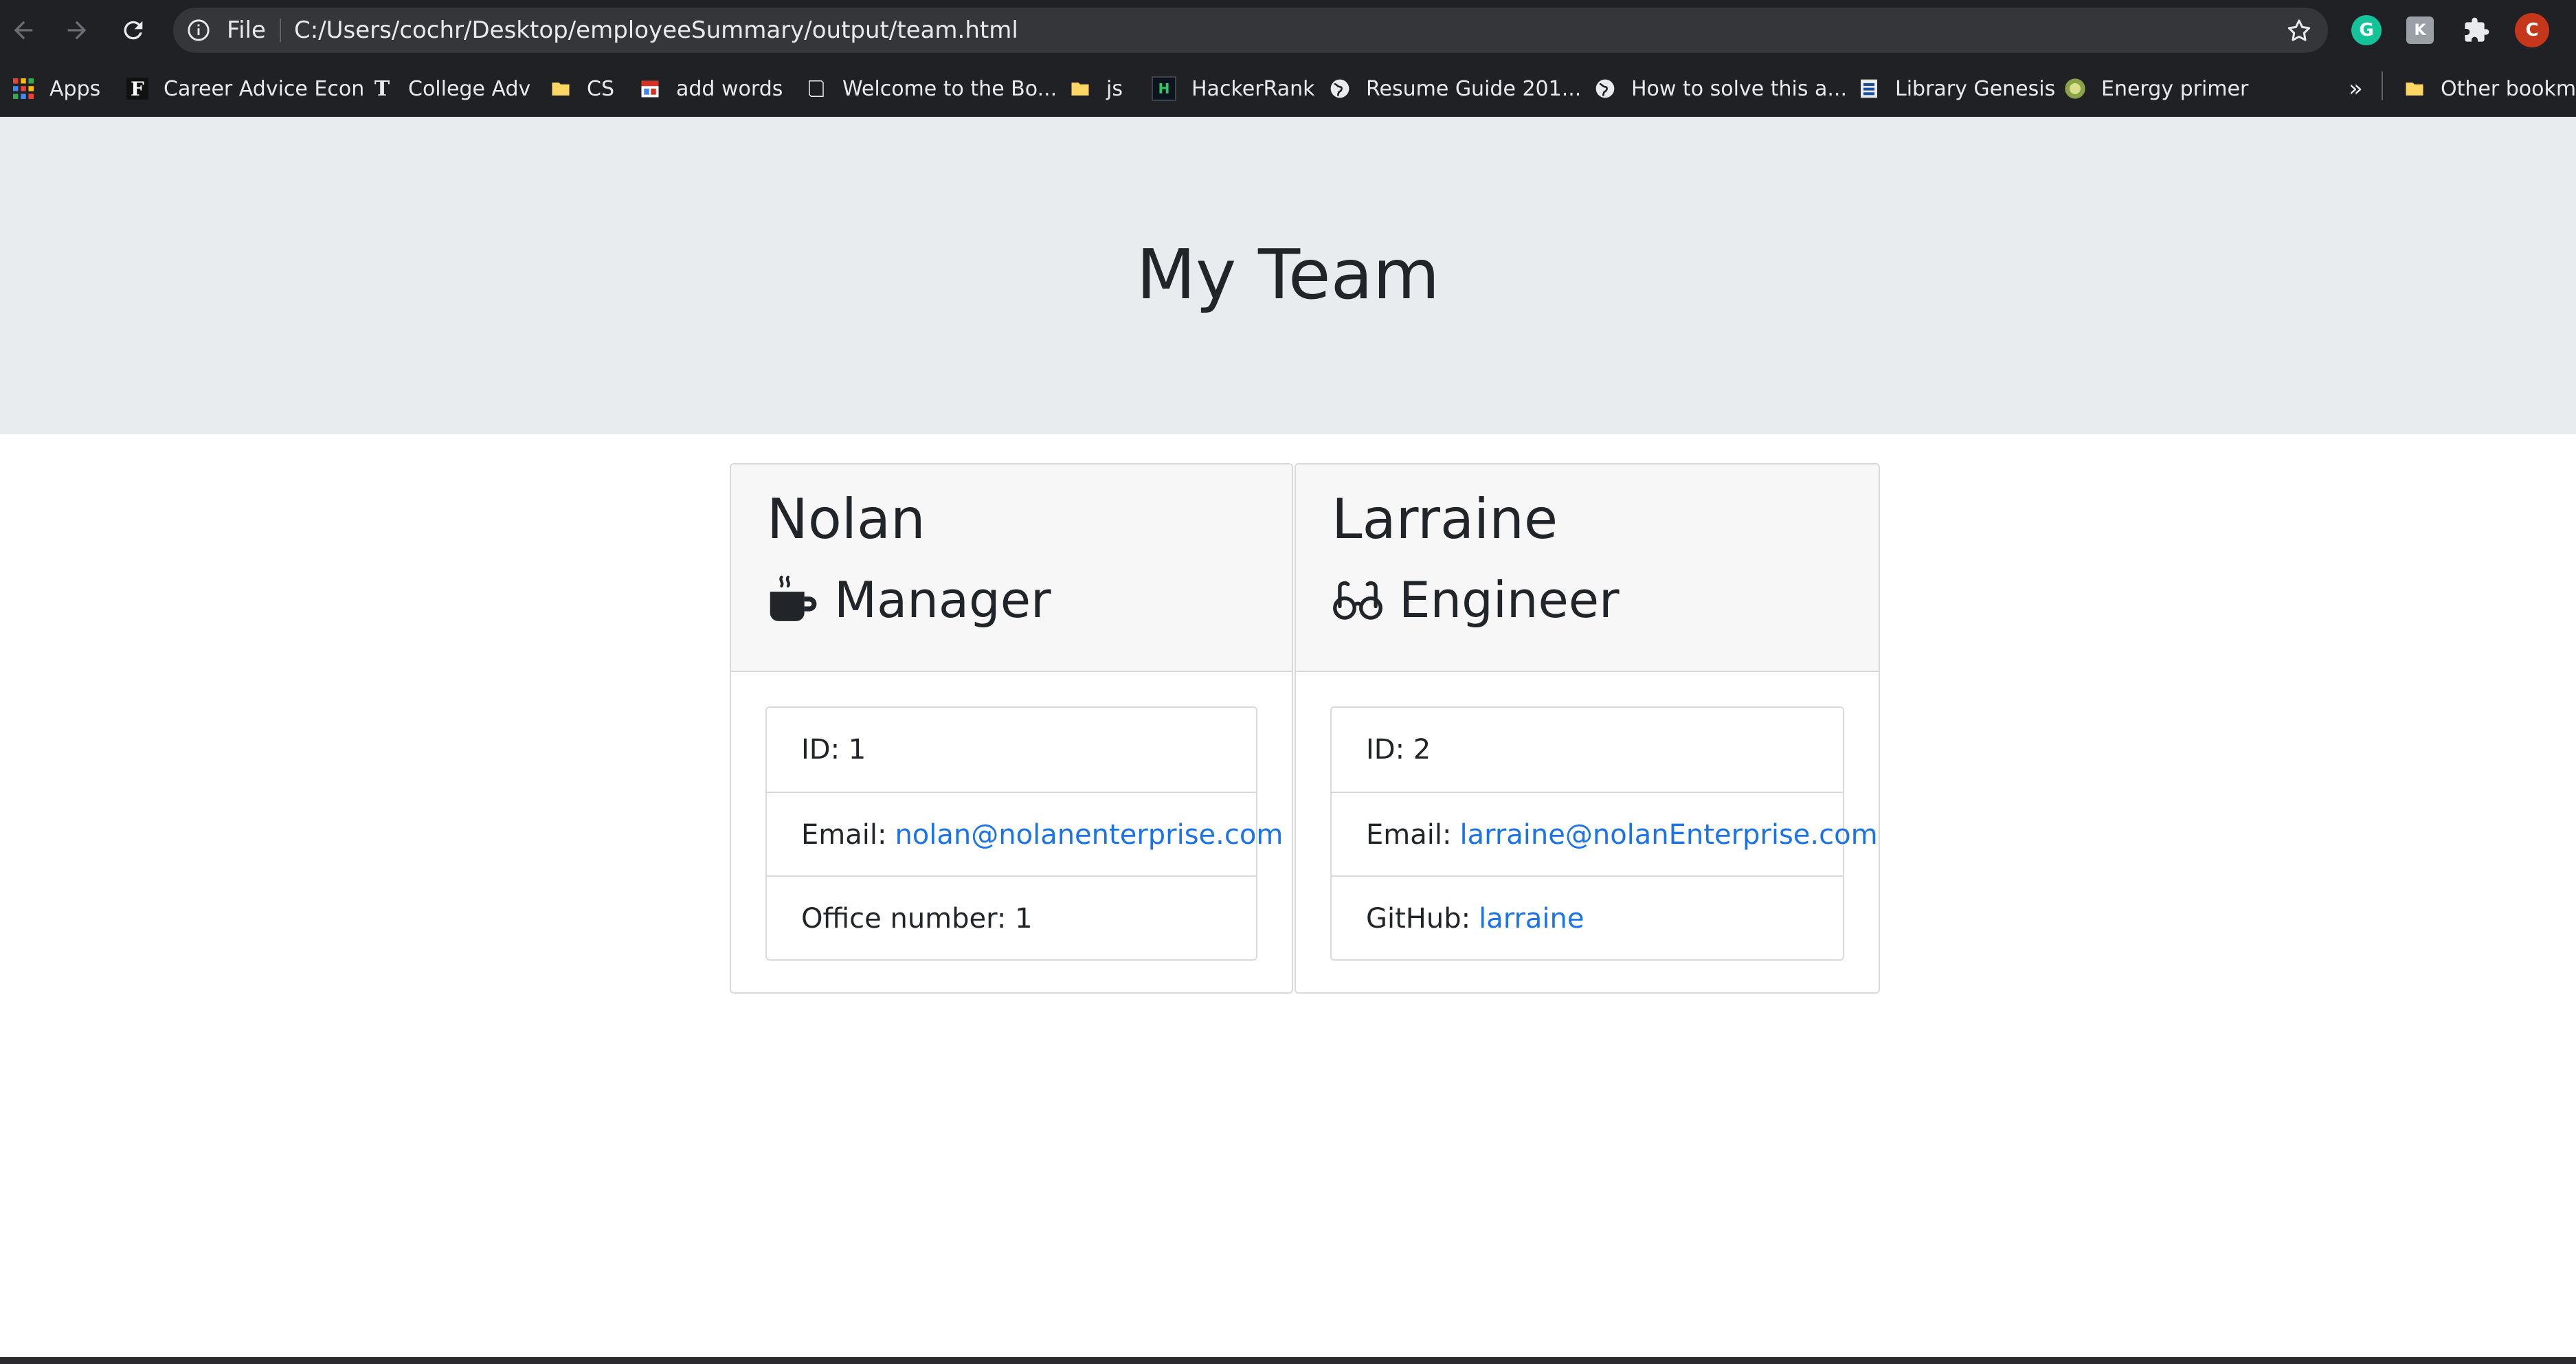 This screenshot has width=2576, height=1364. What do you see at coordinates (2075, 89) in the screenshot?
I see `energy-icon` at bounding box center [2075, 89].